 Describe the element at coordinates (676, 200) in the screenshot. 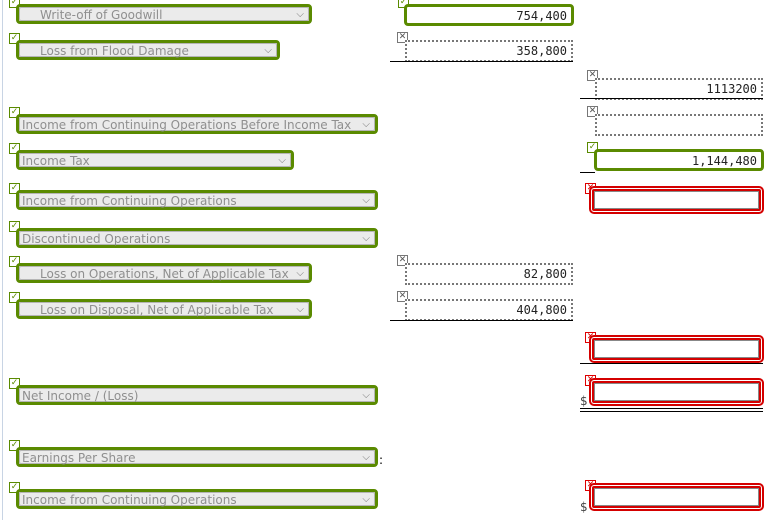

I see `amount-input-income-continuing-ops` at that location.